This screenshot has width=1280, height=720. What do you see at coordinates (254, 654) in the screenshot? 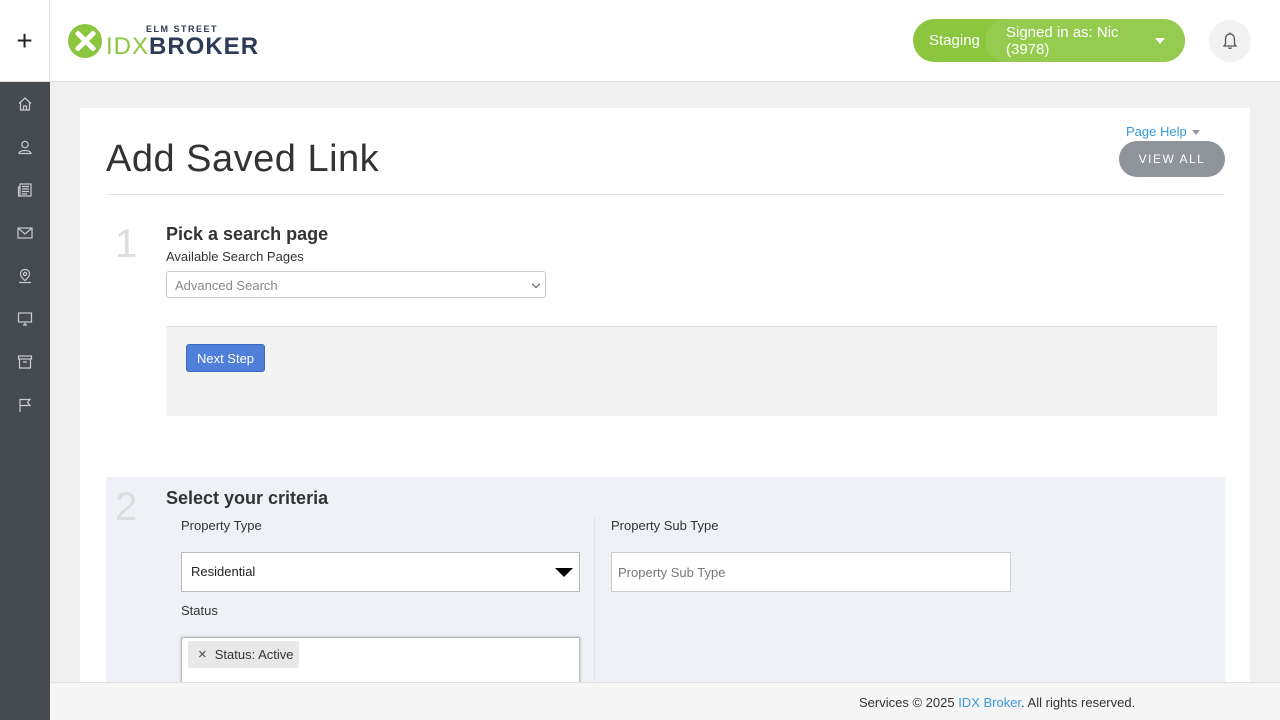
I see `status-chip-label: Status: Active` at bounding box center [254, 654].